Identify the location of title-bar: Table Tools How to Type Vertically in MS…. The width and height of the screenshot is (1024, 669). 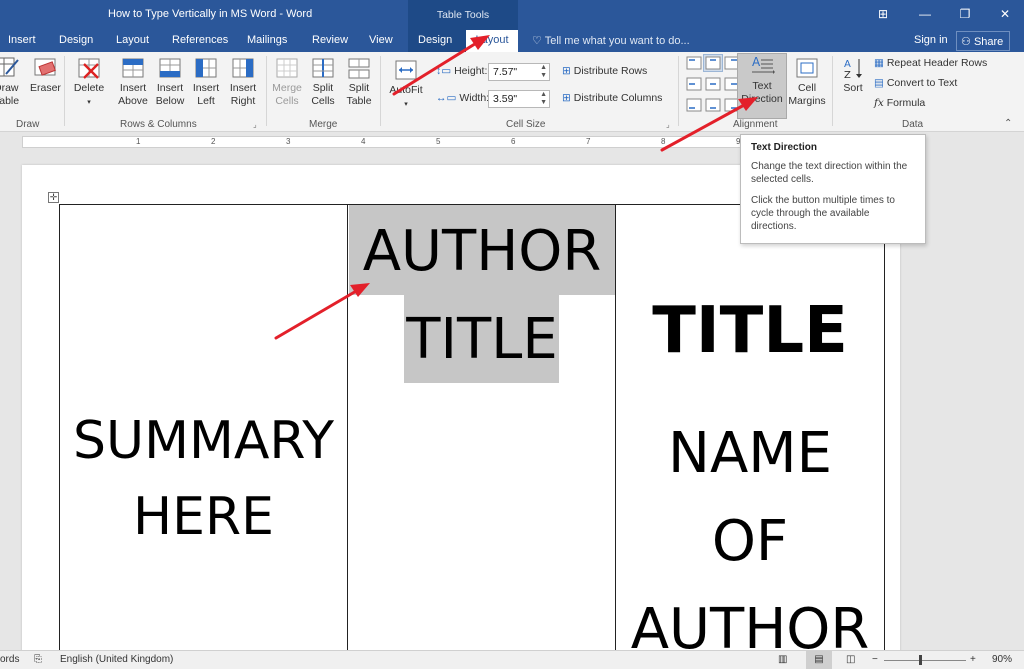
(512, 15).